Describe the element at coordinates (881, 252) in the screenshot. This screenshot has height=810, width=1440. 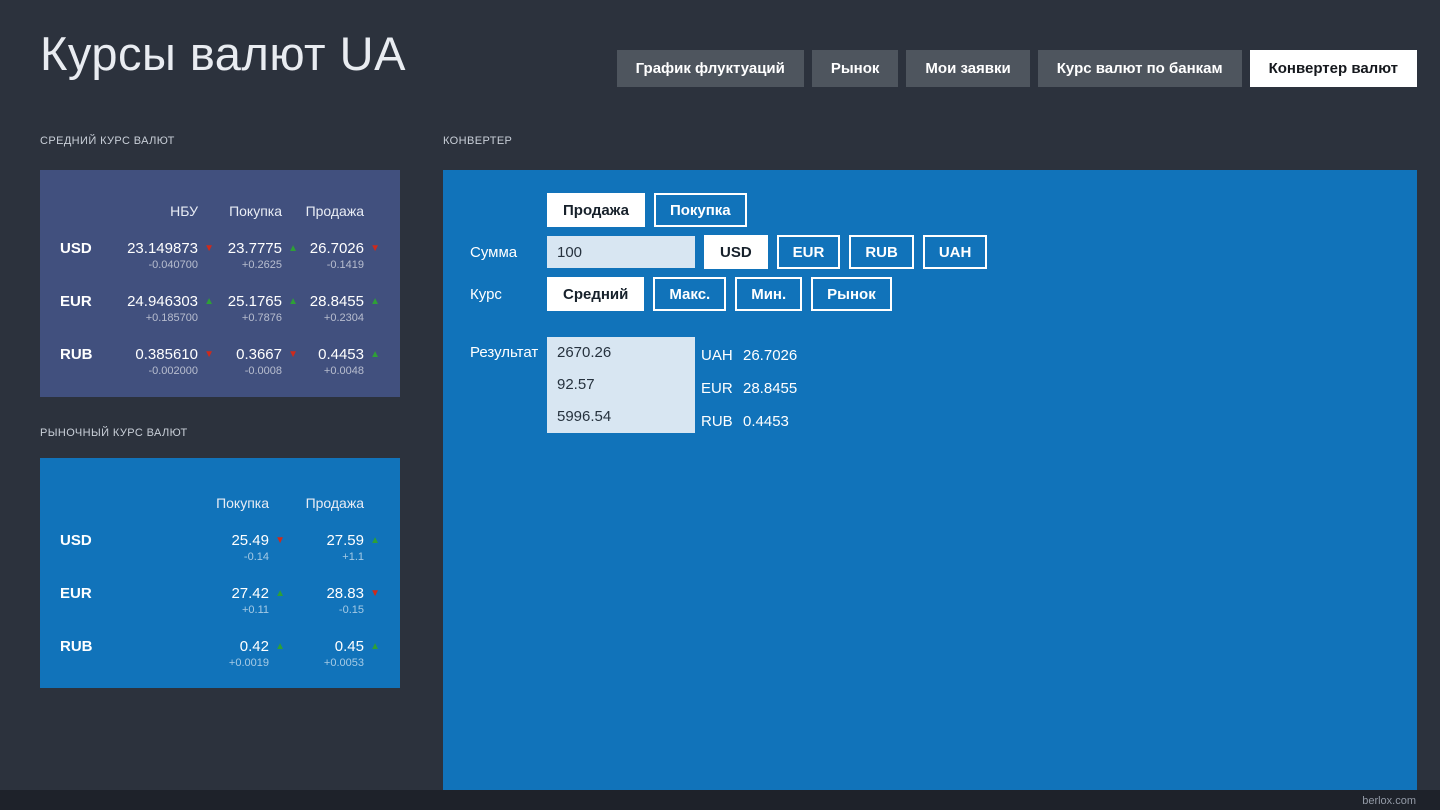
I see `currency-rub-button: RUB` at that location.